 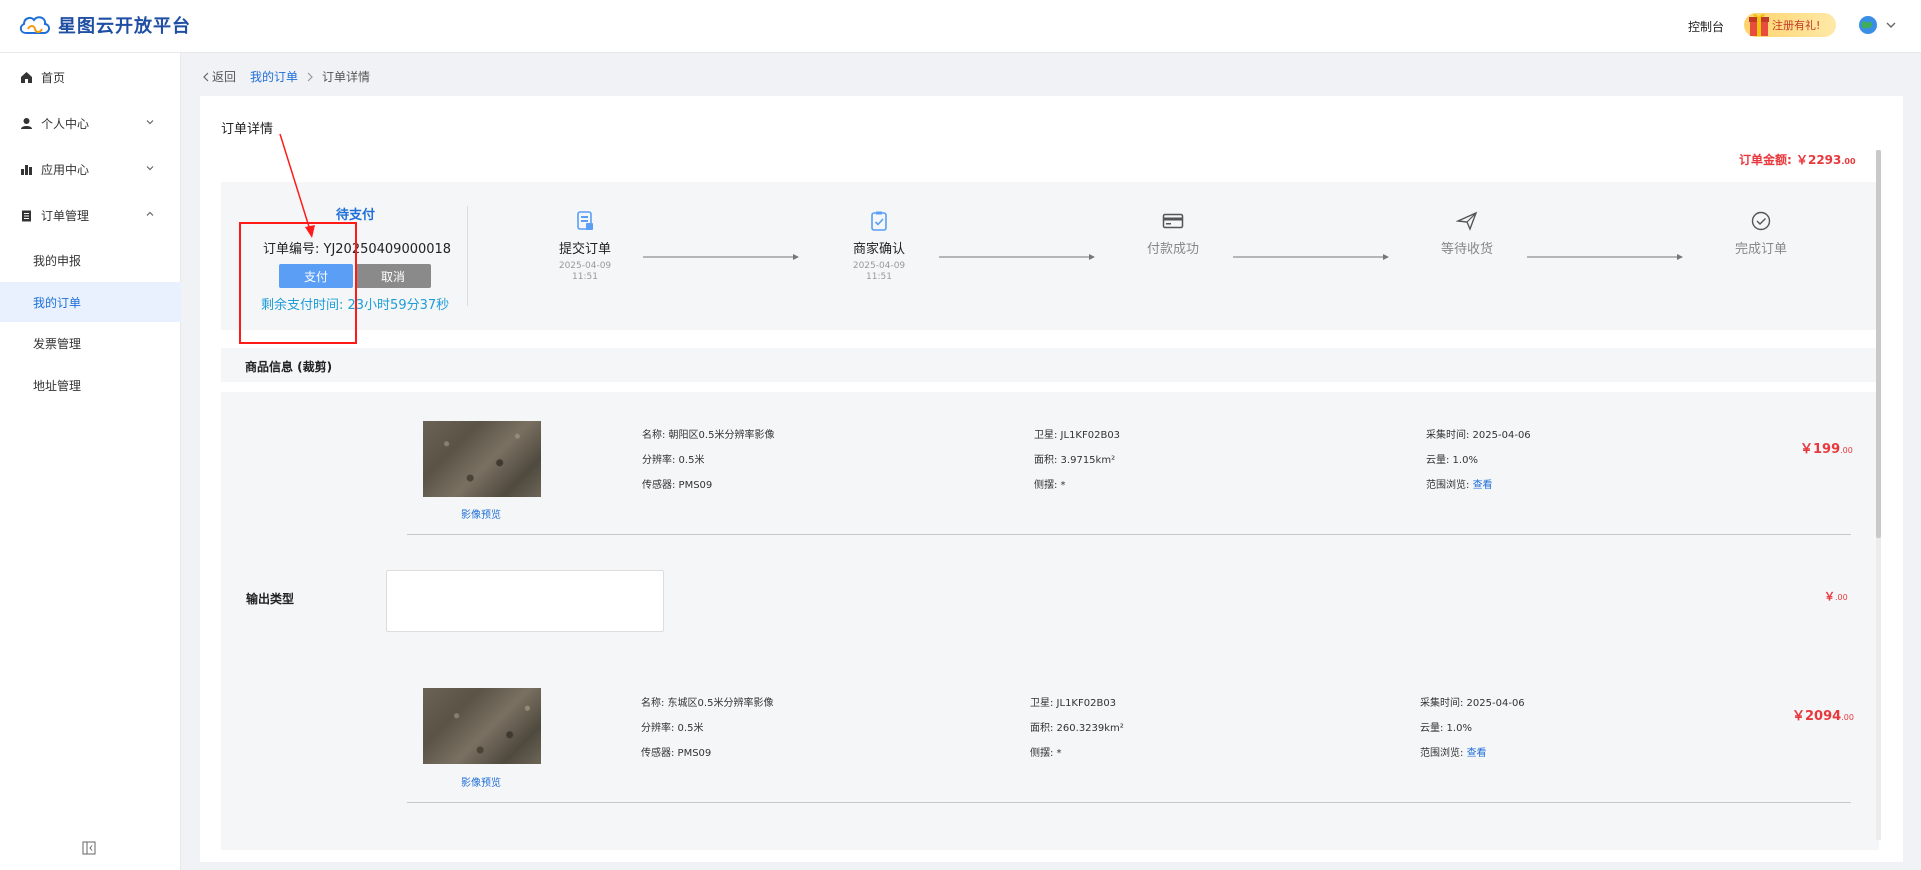 What do you see at coordinates (879, 221) in the screenshot?
I see `clipboard-check-icon` at bounding box center [879, 221].